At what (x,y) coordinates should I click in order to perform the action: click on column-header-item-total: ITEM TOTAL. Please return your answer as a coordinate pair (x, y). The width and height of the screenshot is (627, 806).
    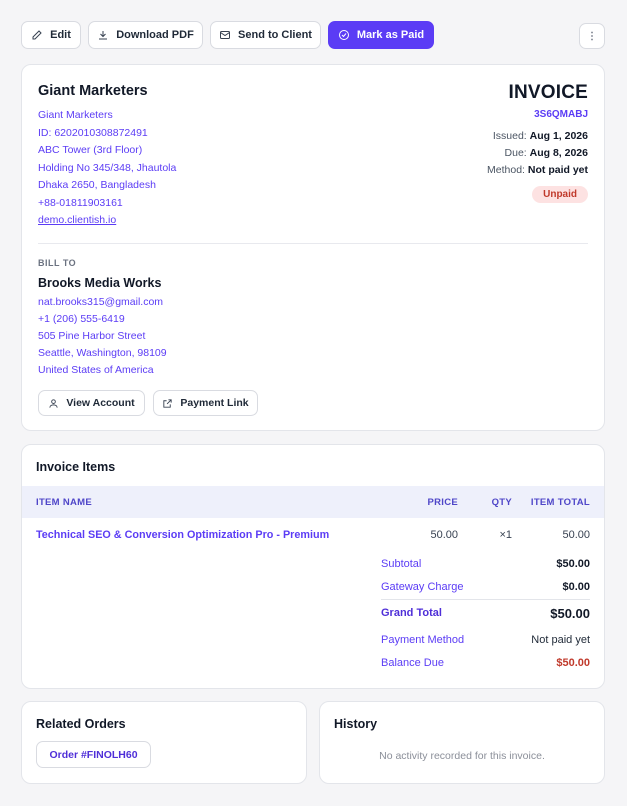
    Looking at the image, I should click on (560, 502).